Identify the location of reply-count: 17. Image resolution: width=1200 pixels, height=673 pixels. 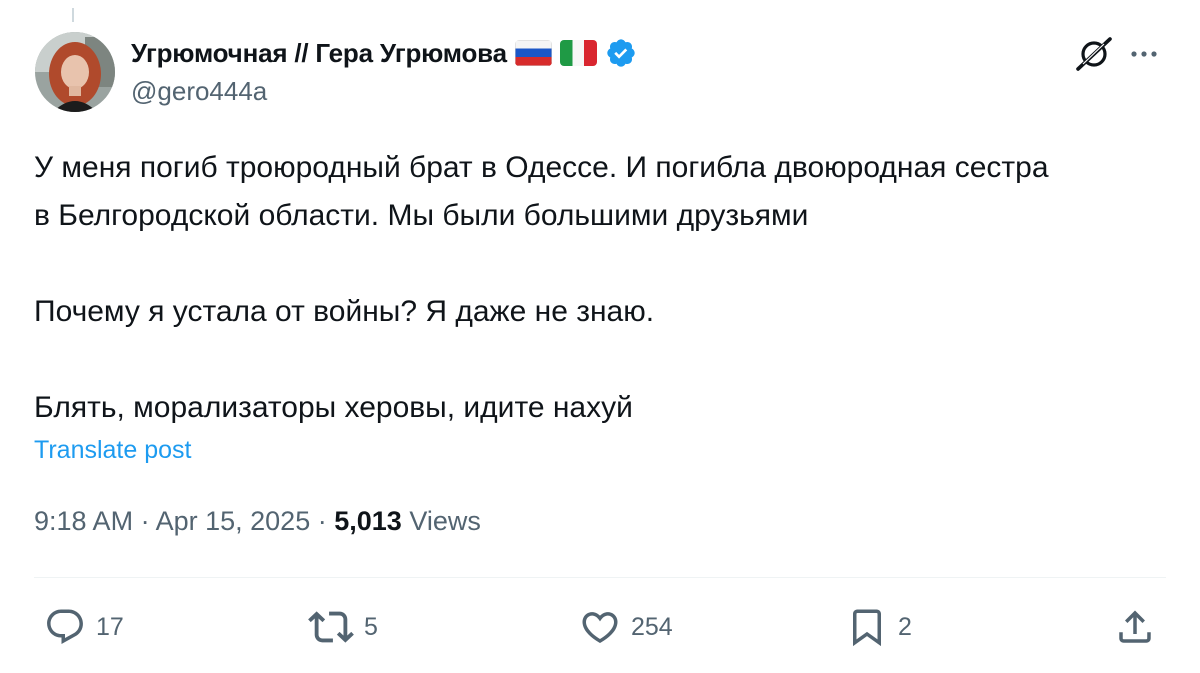
(110, 626).